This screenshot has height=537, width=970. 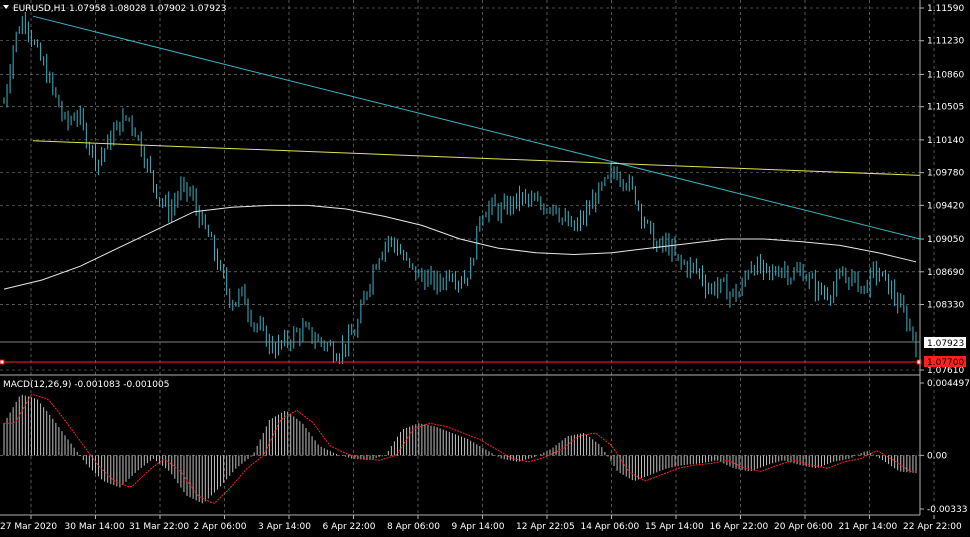 What do you see at coordinates (948, 384) in the screenshot?
I see `macd-tick-label: 0.004497` at bounding box center [948, 384].